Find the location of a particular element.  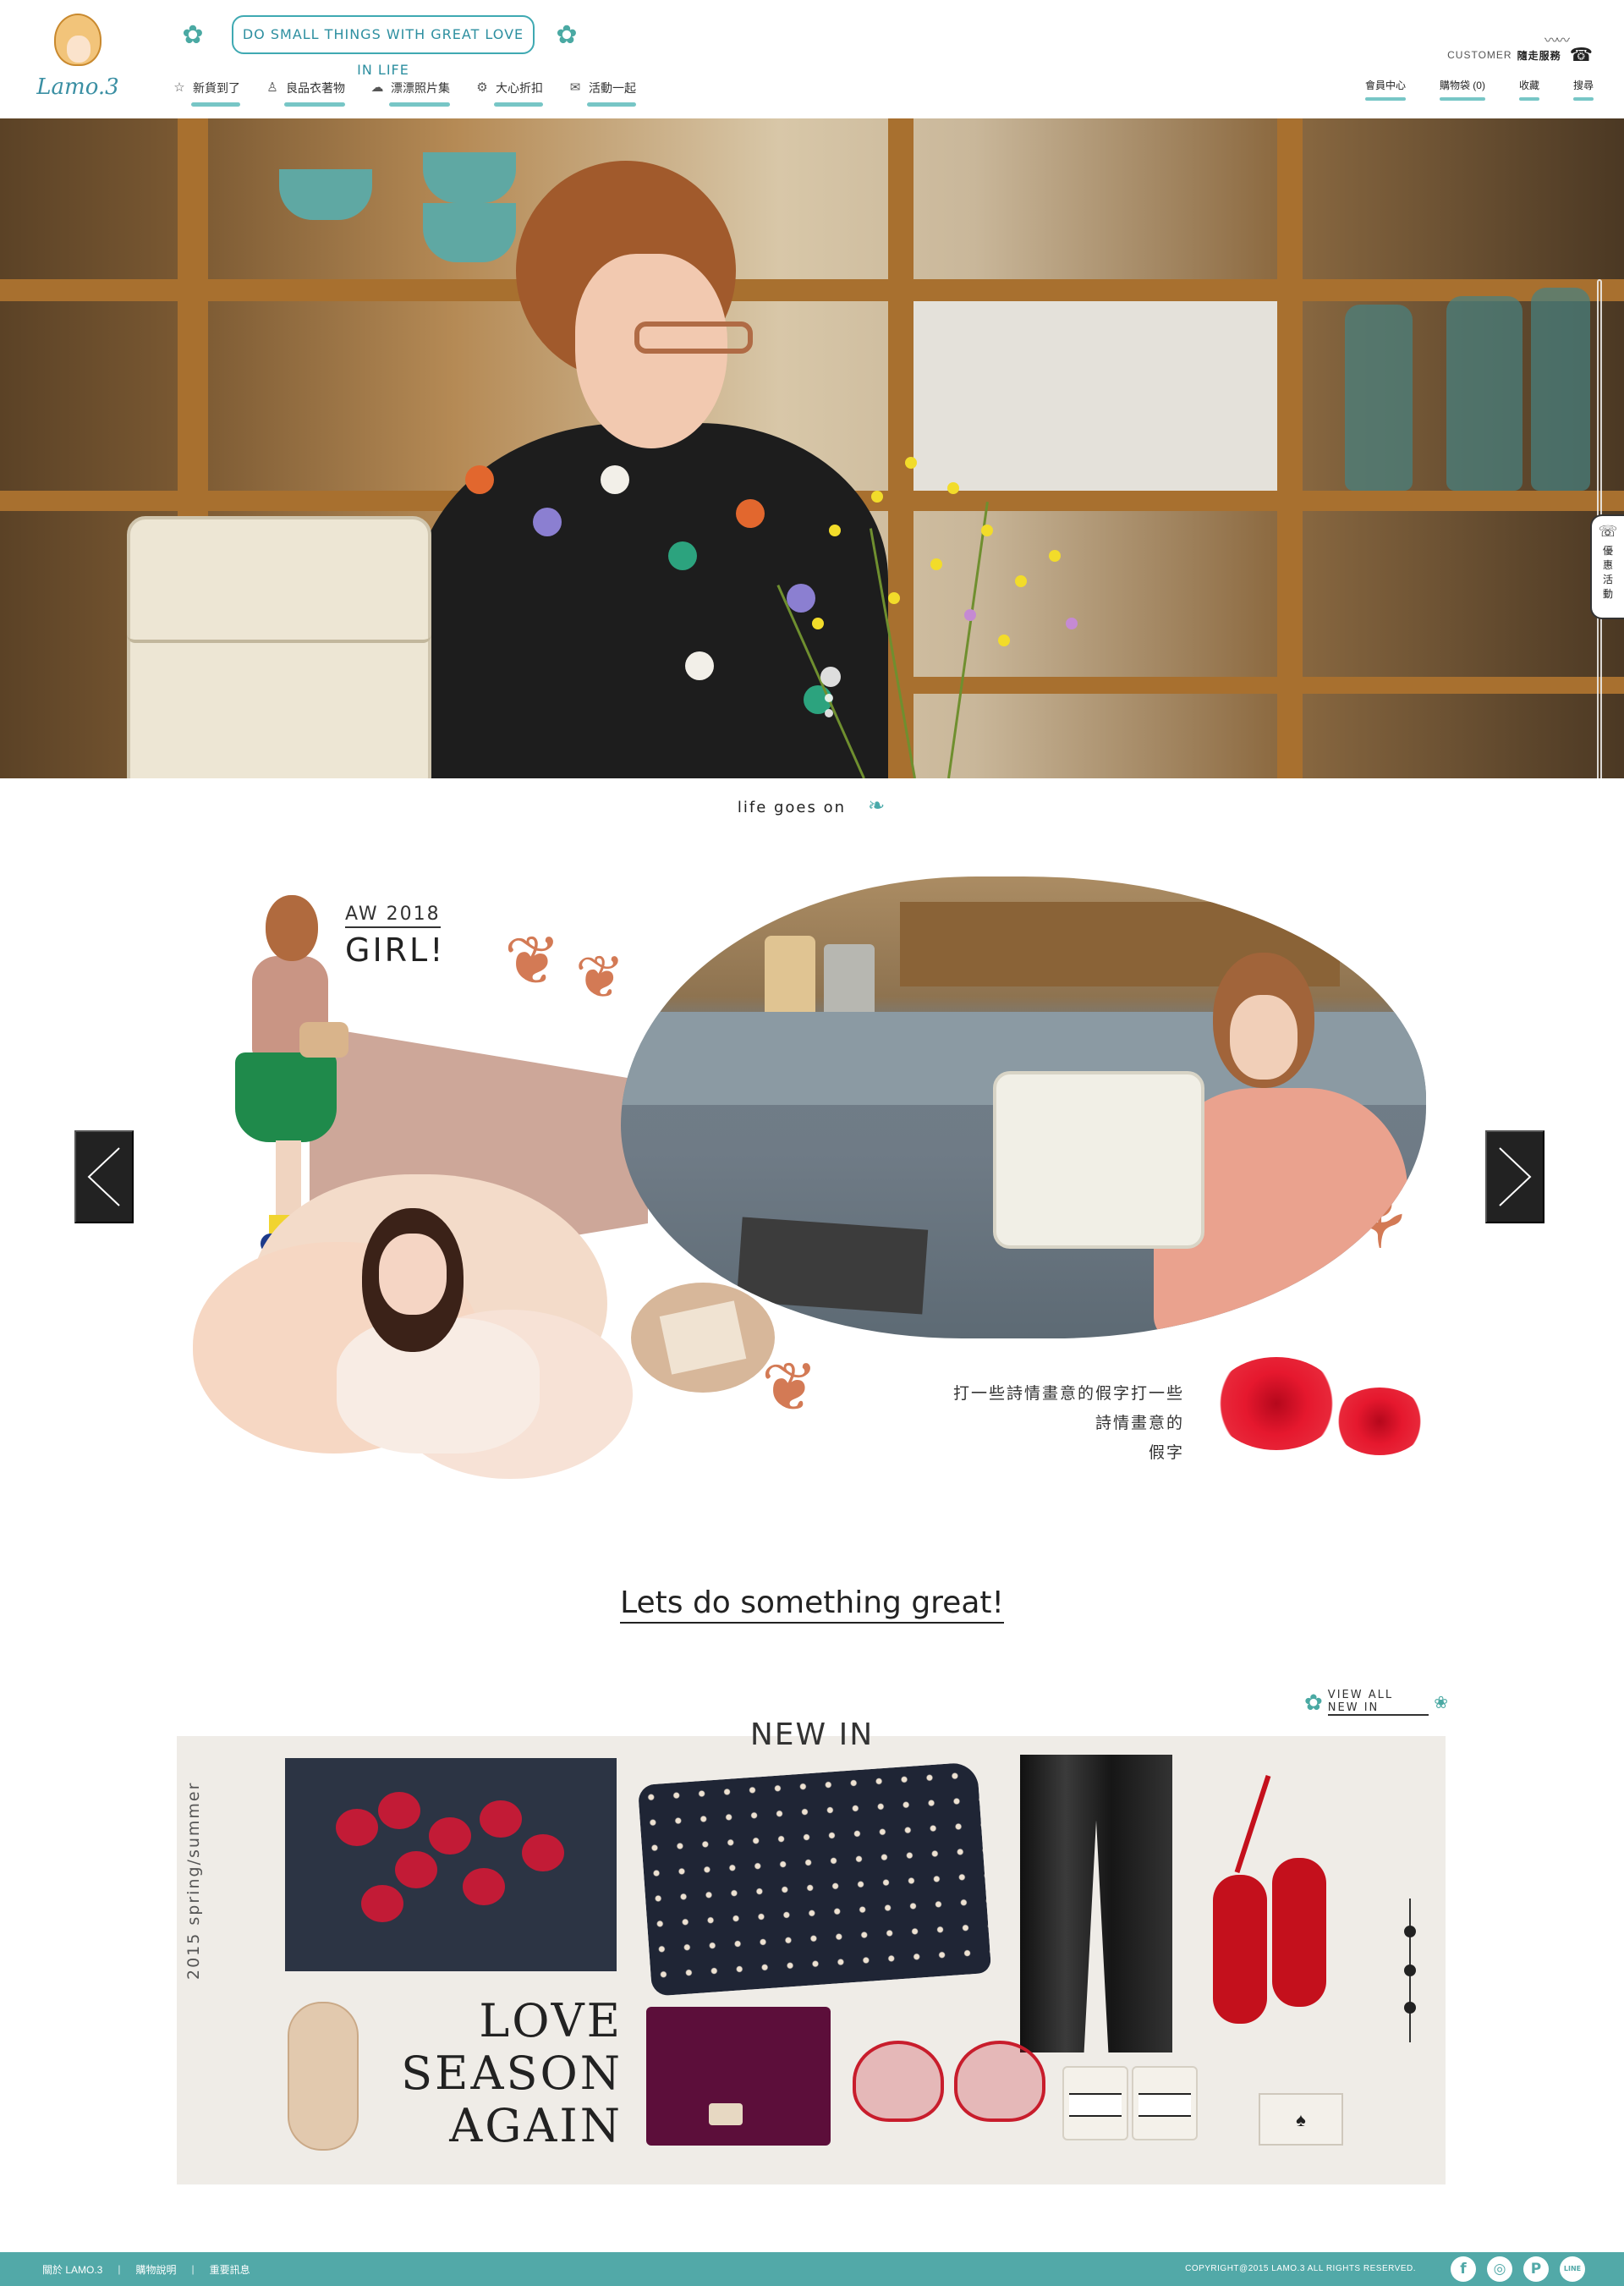

ballet-shoe is located at coordinates (1299, 1932).